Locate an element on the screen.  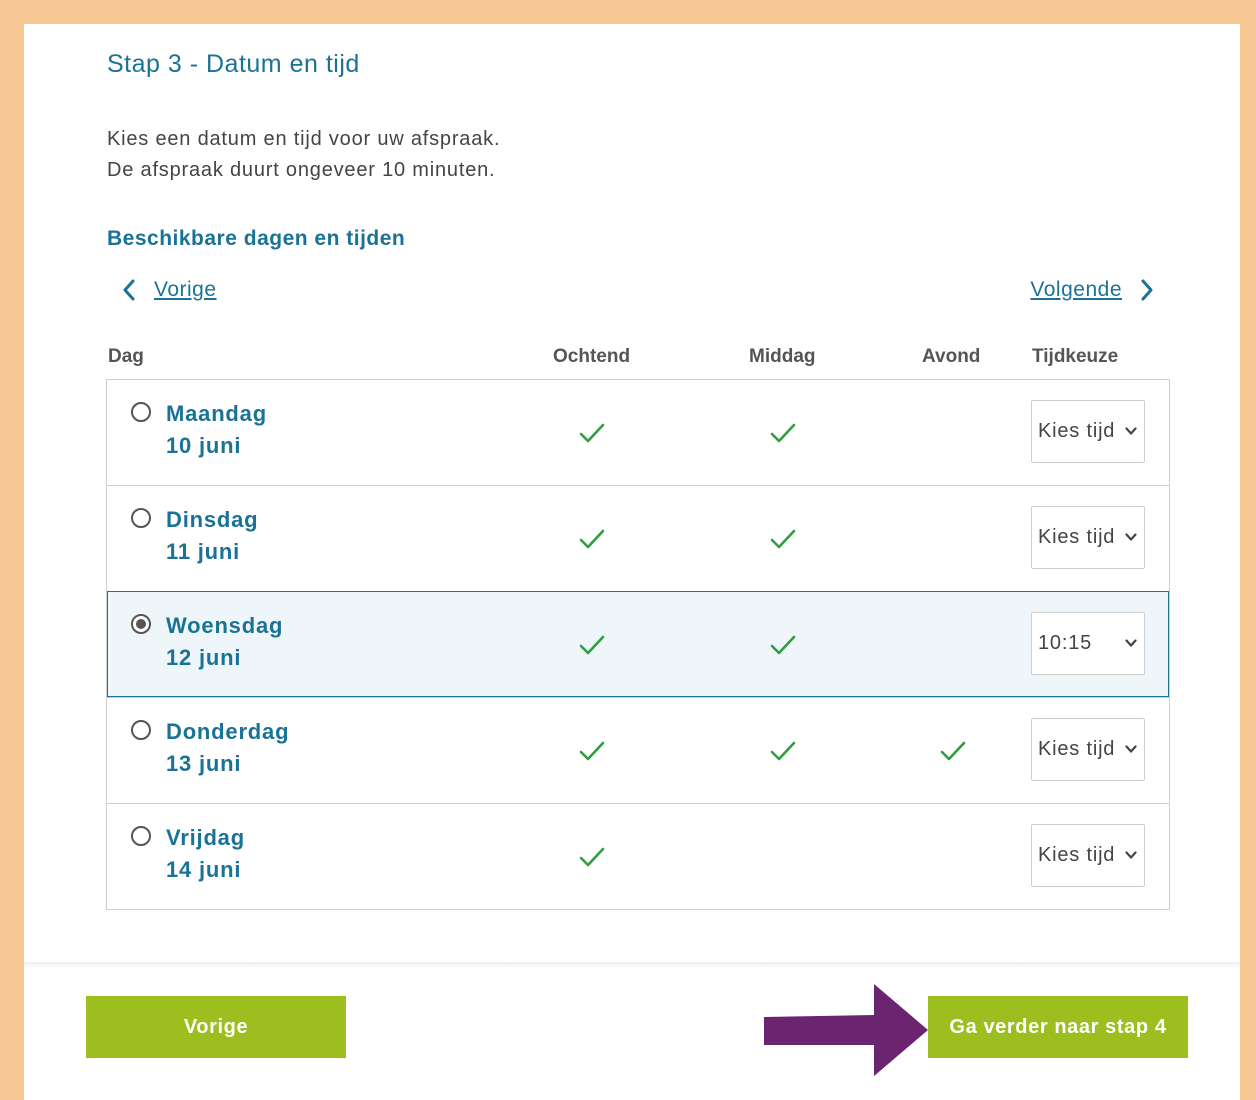
table-row: Donderdag 13 juni Kies tijd is located at coordinates (638, 750).